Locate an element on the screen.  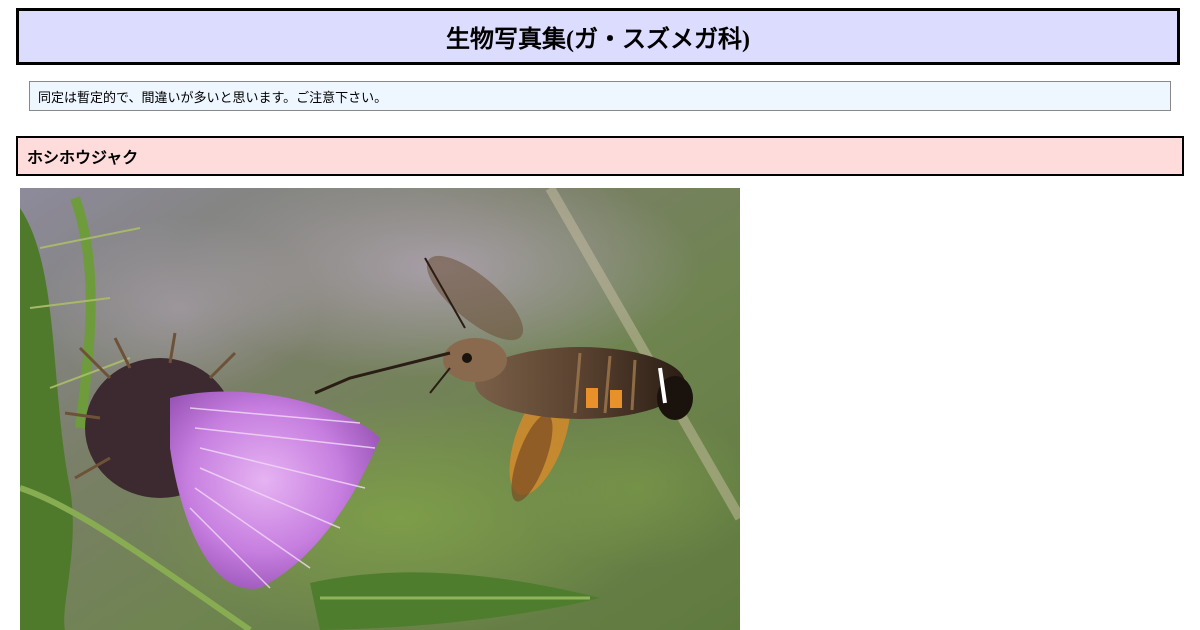
notice-text: 同定は暫定的で、間違いが多いと思います。ご注意下さい。 is located at coordinates (213, 97).